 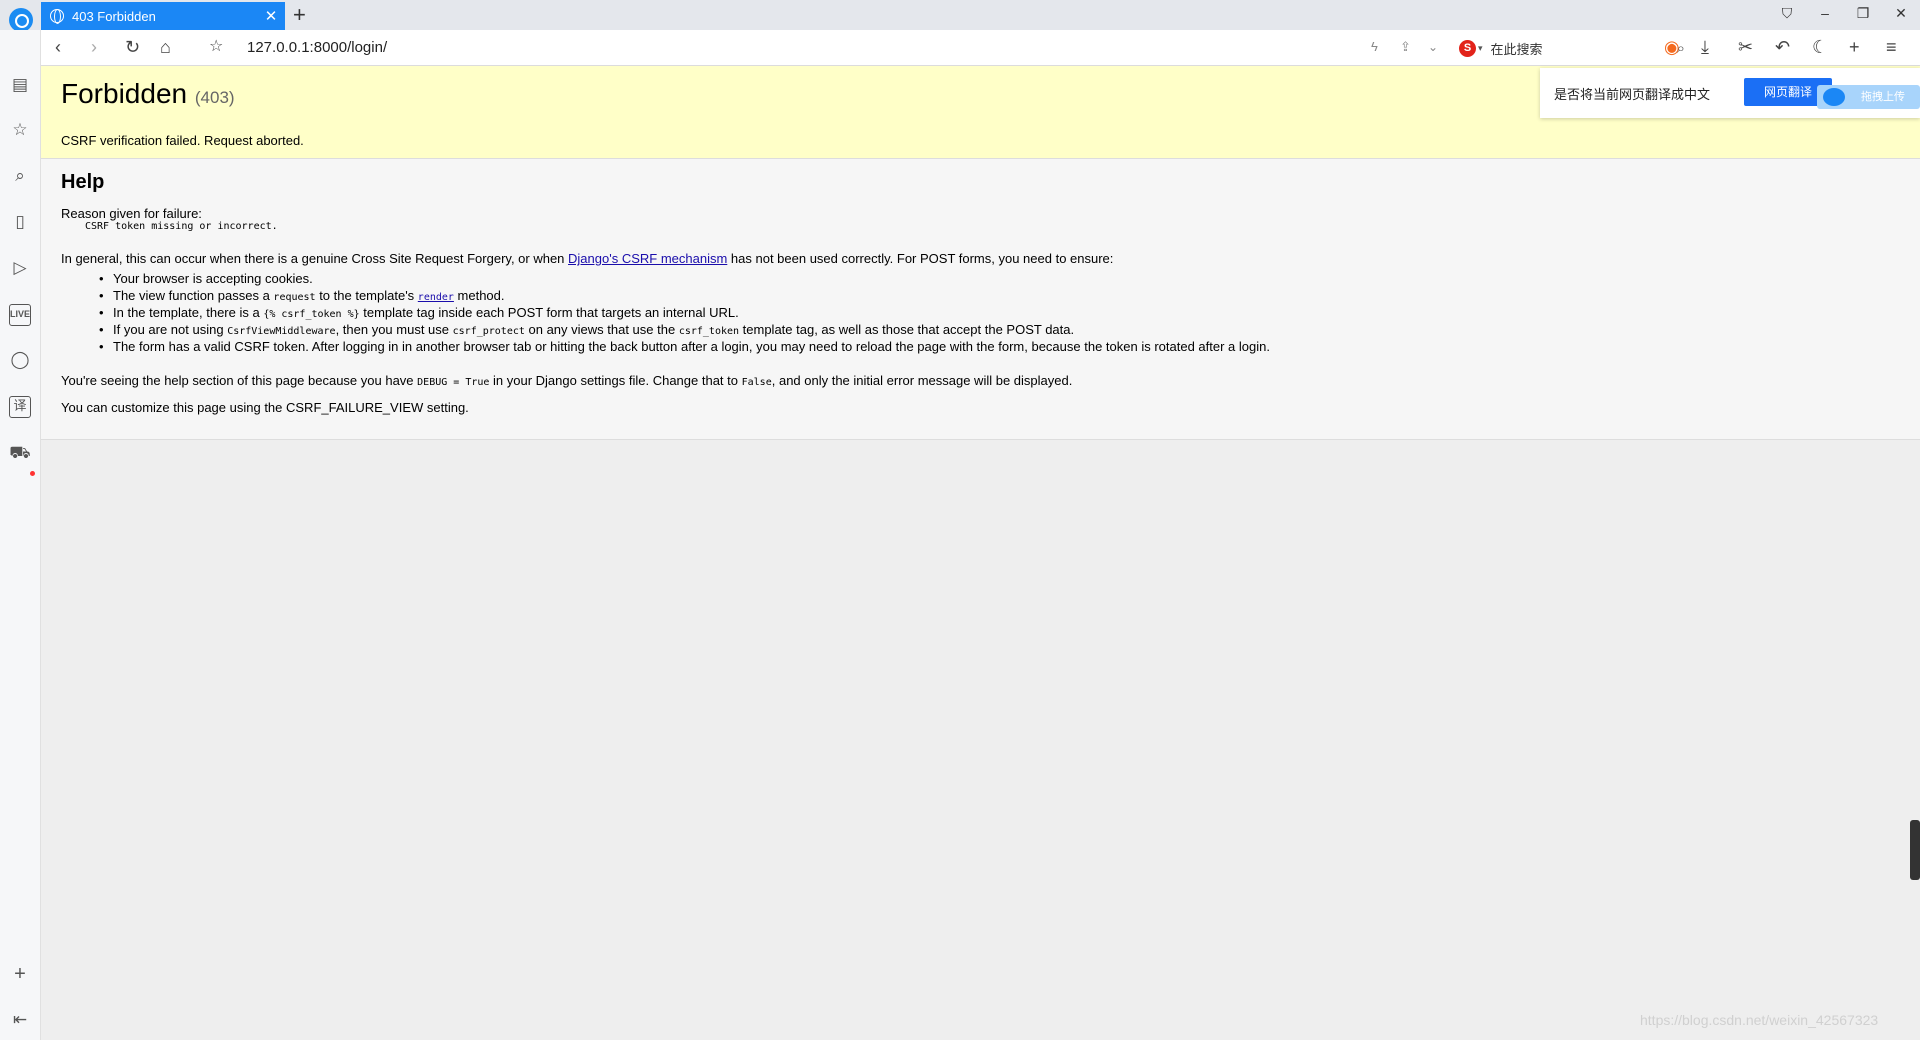 What do you see at coordinates (294, 297) in the screenshot?
I see `code-text: request` at bounding box center [294, 297].